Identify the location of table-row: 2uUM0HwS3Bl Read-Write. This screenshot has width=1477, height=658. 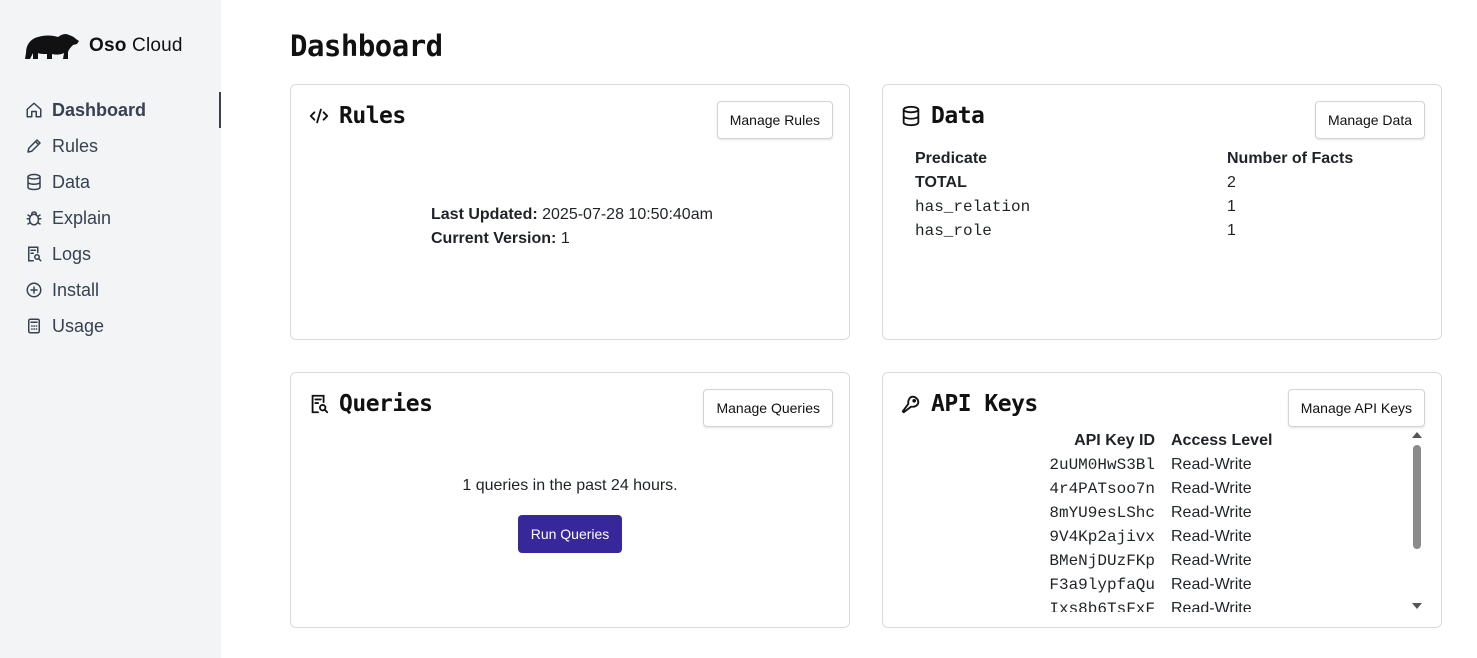
(1154, 465).